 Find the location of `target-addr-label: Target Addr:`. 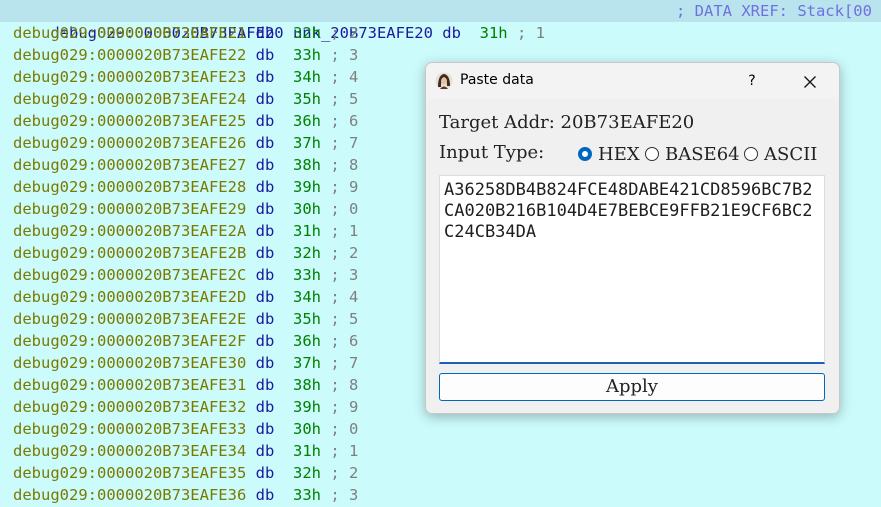

target-addr-label: Target Addr: is located at coordinates (497, 122).